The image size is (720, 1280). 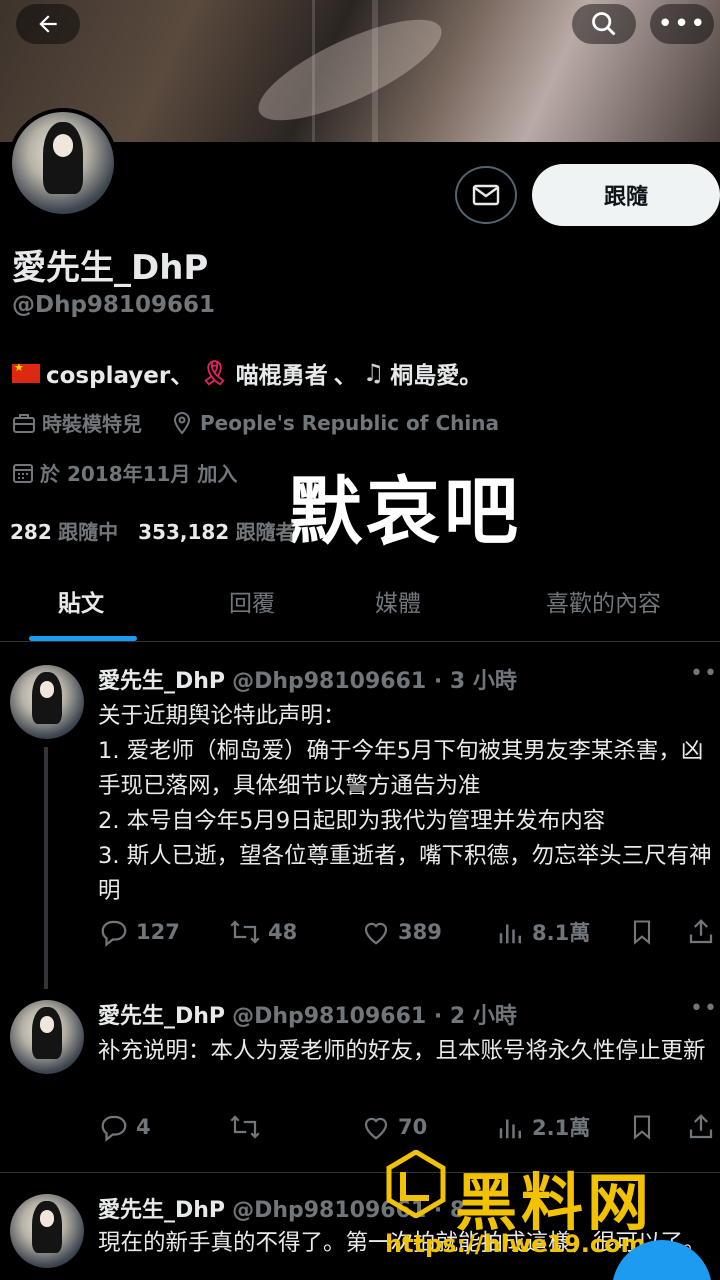 I want to click on reply-count: 127, so click(x=158, y=932).